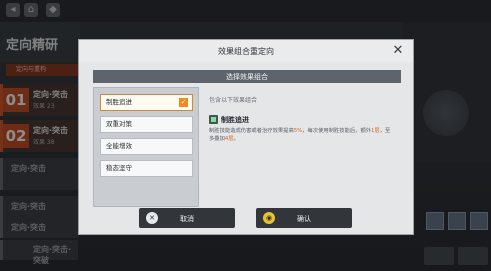  What do you see at coordinates (146, 124) in the screenshot?
I see `option-shuangchong-duice: 双重对策` at bounding box center [146, 124].